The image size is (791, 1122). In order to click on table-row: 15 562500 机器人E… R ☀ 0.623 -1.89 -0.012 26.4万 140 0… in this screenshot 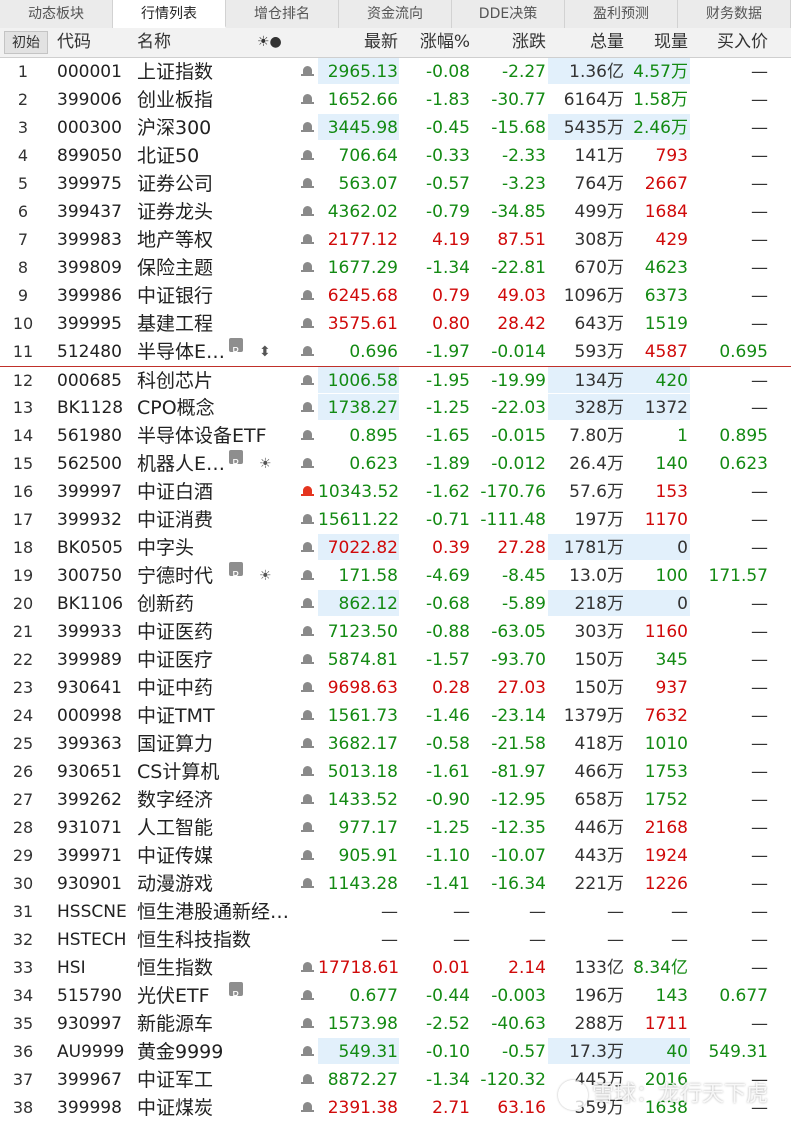, I will do `click(395, 464)`.